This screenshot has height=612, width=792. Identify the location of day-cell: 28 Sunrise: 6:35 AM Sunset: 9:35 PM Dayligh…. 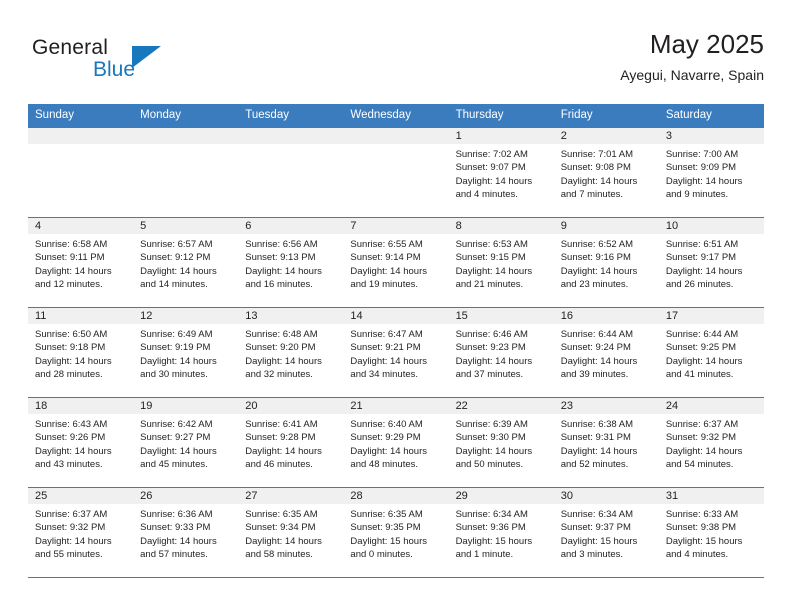
(396, 532).